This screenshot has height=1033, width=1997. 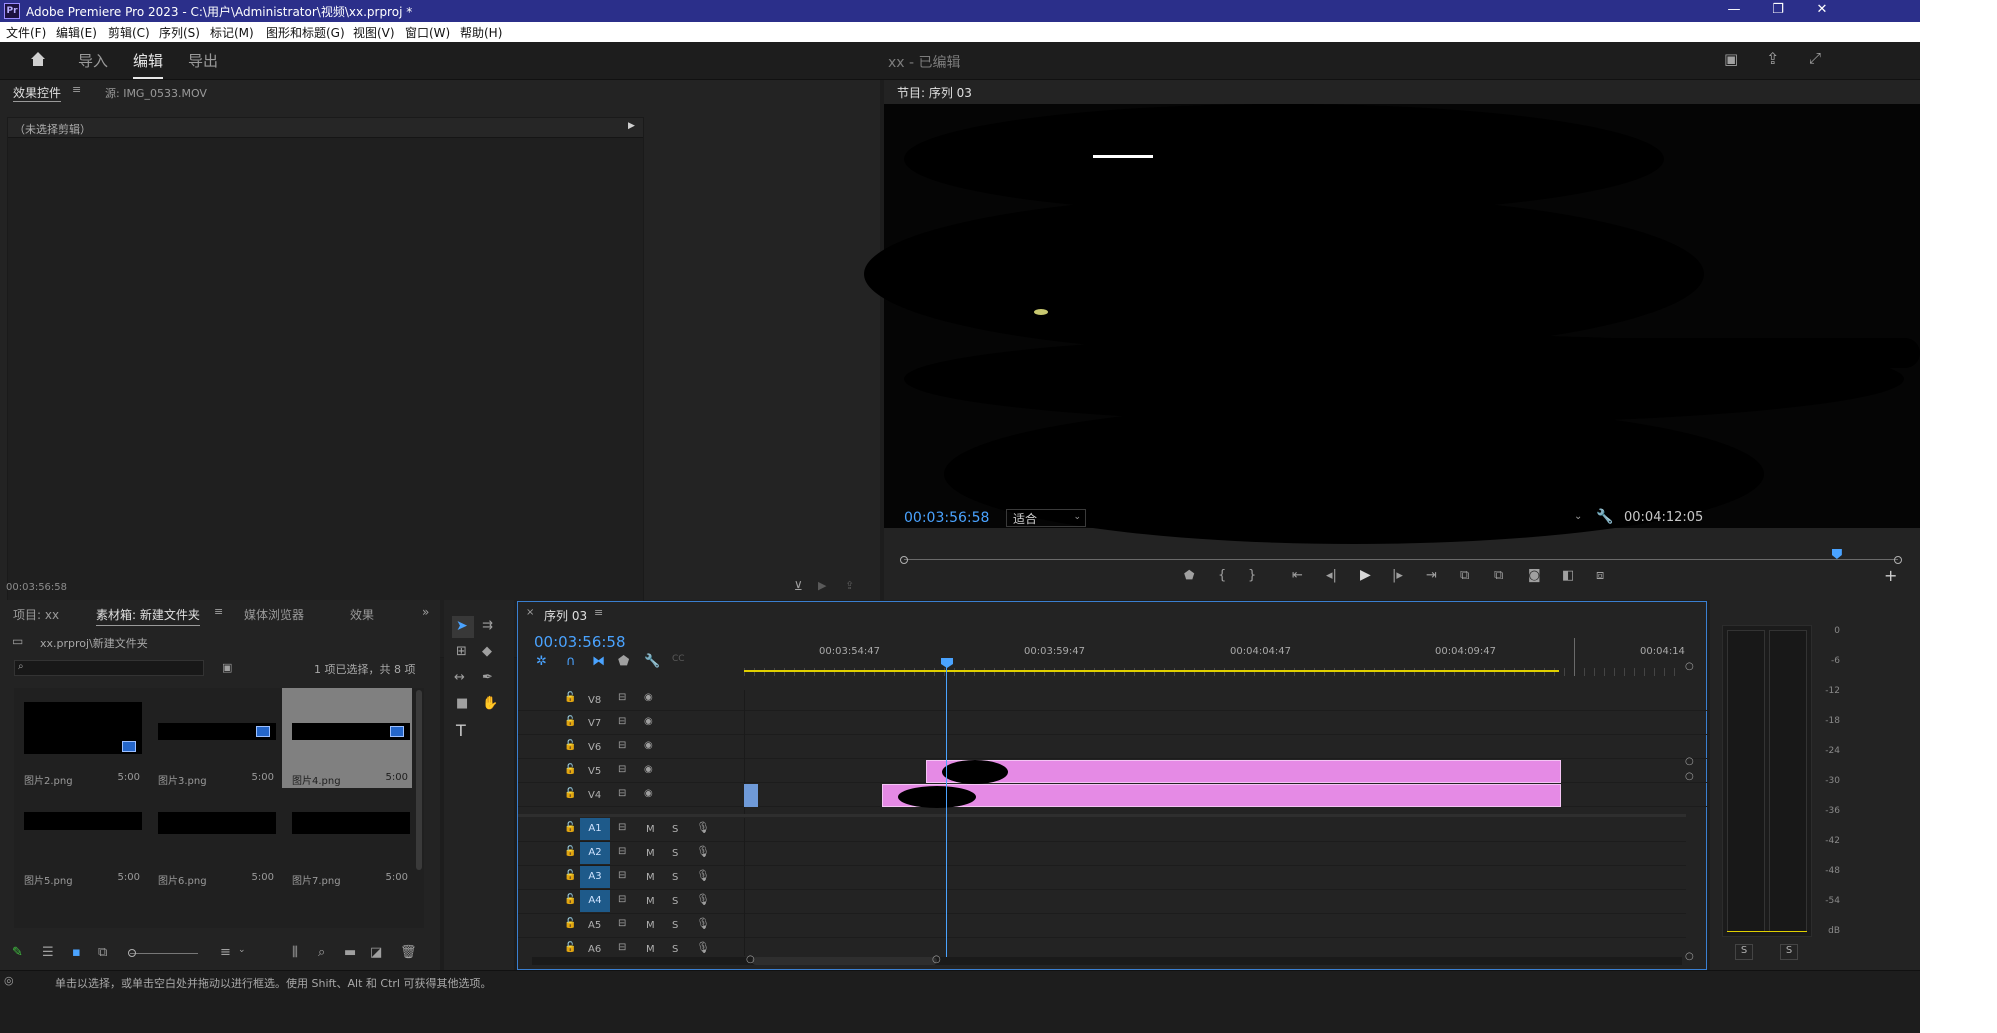 I want to click on track-target-a1: A1, so click(x=595, y=829).